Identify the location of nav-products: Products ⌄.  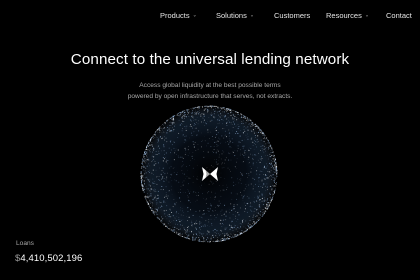
(178, 15).